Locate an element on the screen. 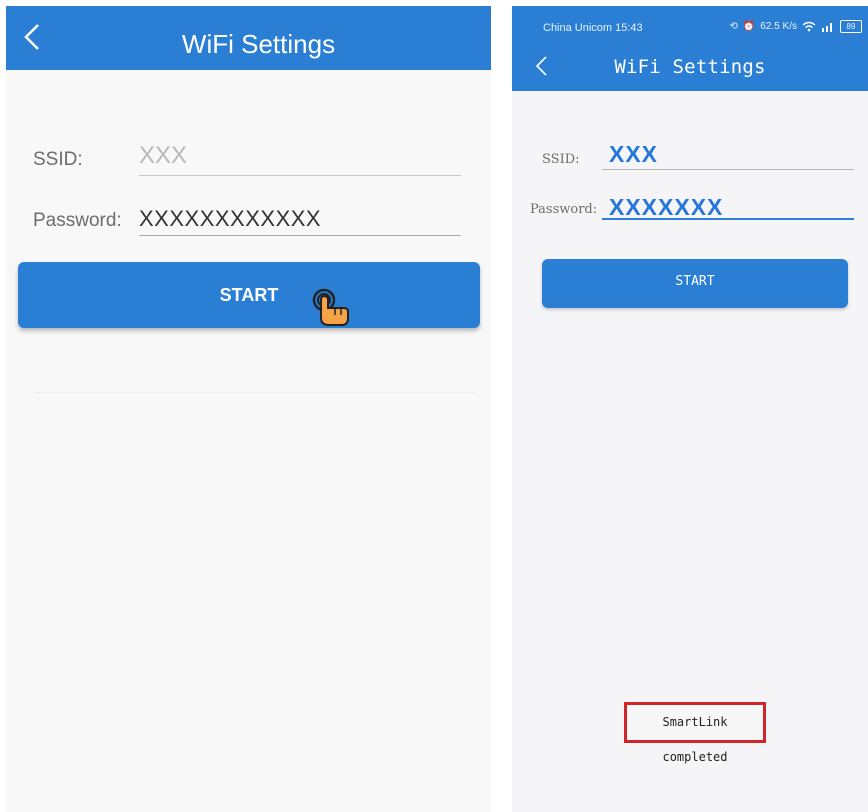 This screenshot has width=868, height=812. rotate-icon: ⟲ is located at coordinates (733, 26).